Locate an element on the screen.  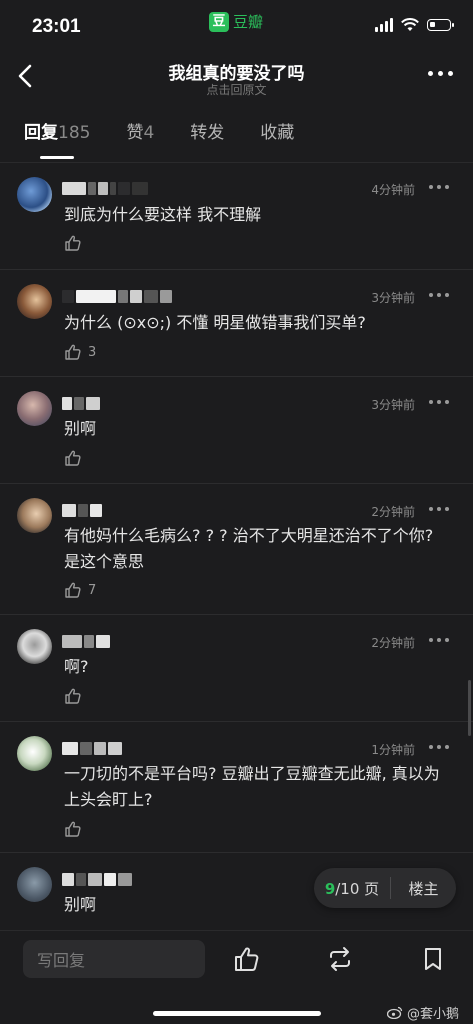
status-time: 23:01 is located at coordinates (56, 26).